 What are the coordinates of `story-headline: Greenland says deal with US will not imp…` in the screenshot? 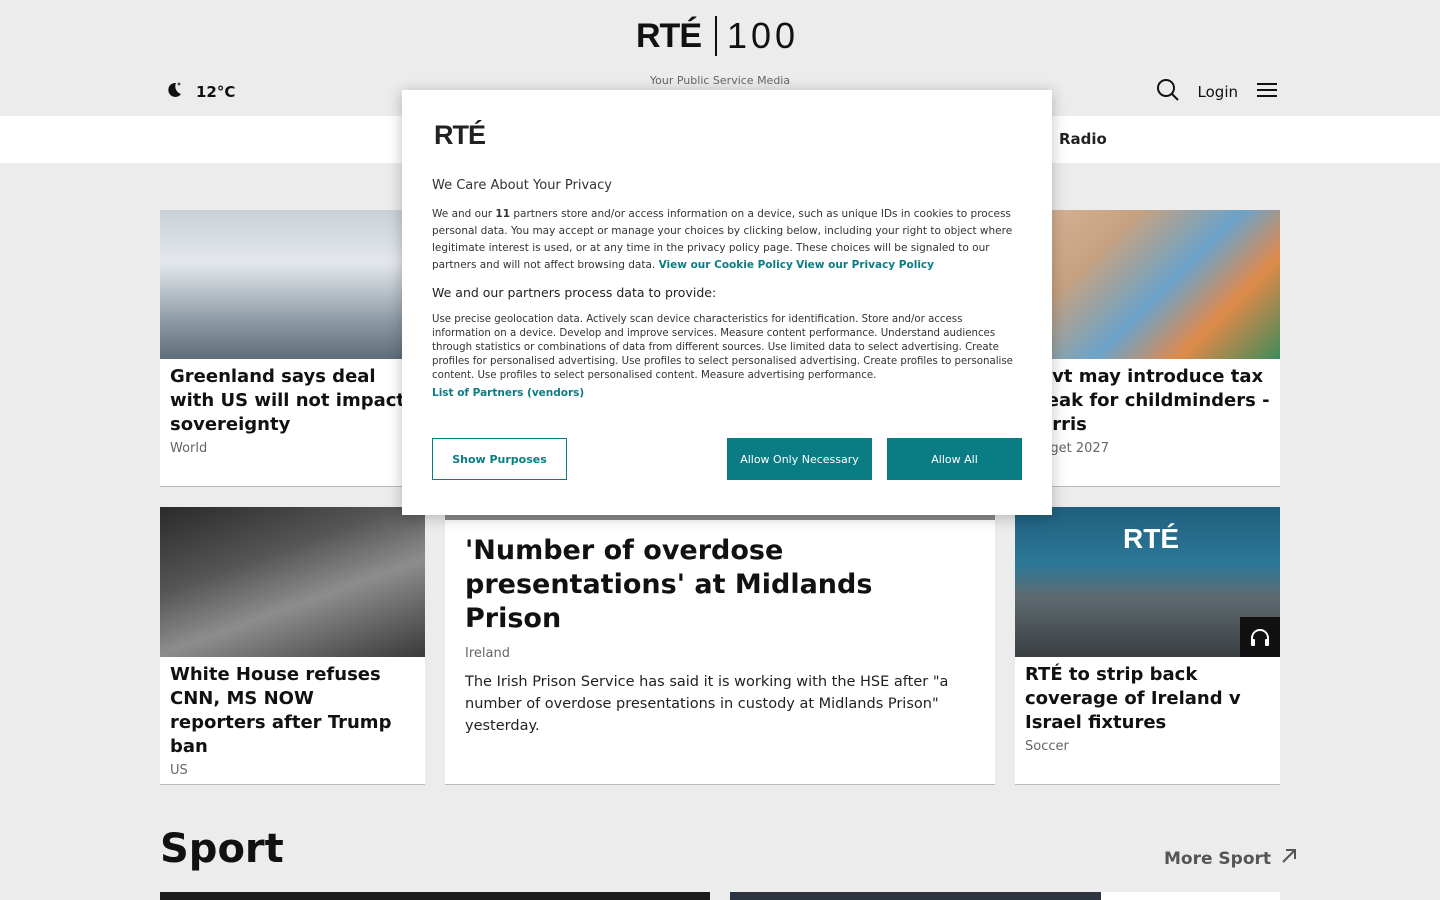 It's located at (292, 398).